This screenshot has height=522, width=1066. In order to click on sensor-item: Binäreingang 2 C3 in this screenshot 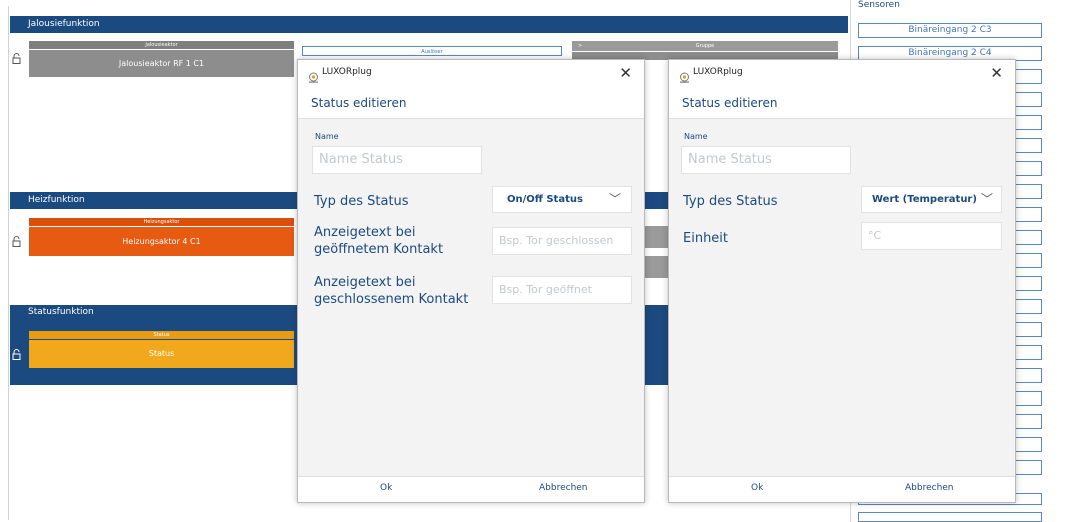, I will do `click(950, 30)`.